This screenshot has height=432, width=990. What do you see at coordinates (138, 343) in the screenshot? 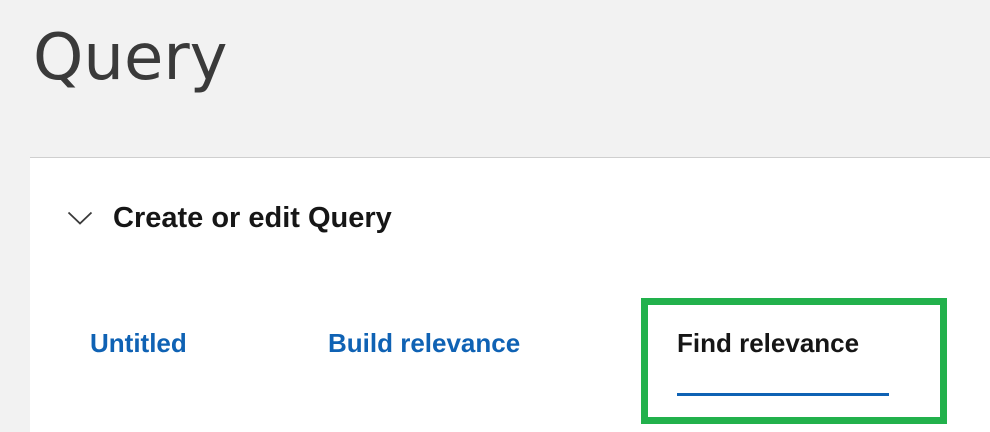
I see `tab-untitled: Untitled` at bounding box center [138, 343].